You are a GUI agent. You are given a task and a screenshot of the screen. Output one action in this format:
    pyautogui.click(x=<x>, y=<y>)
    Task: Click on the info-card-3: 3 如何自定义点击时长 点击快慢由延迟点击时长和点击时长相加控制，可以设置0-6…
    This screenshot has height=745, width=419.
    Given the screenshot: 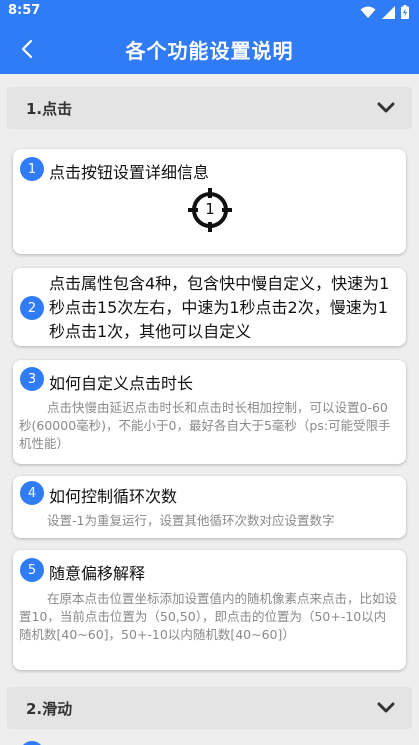 What is the action you would take?
    pyautogui.click(x=209, y=412)
    